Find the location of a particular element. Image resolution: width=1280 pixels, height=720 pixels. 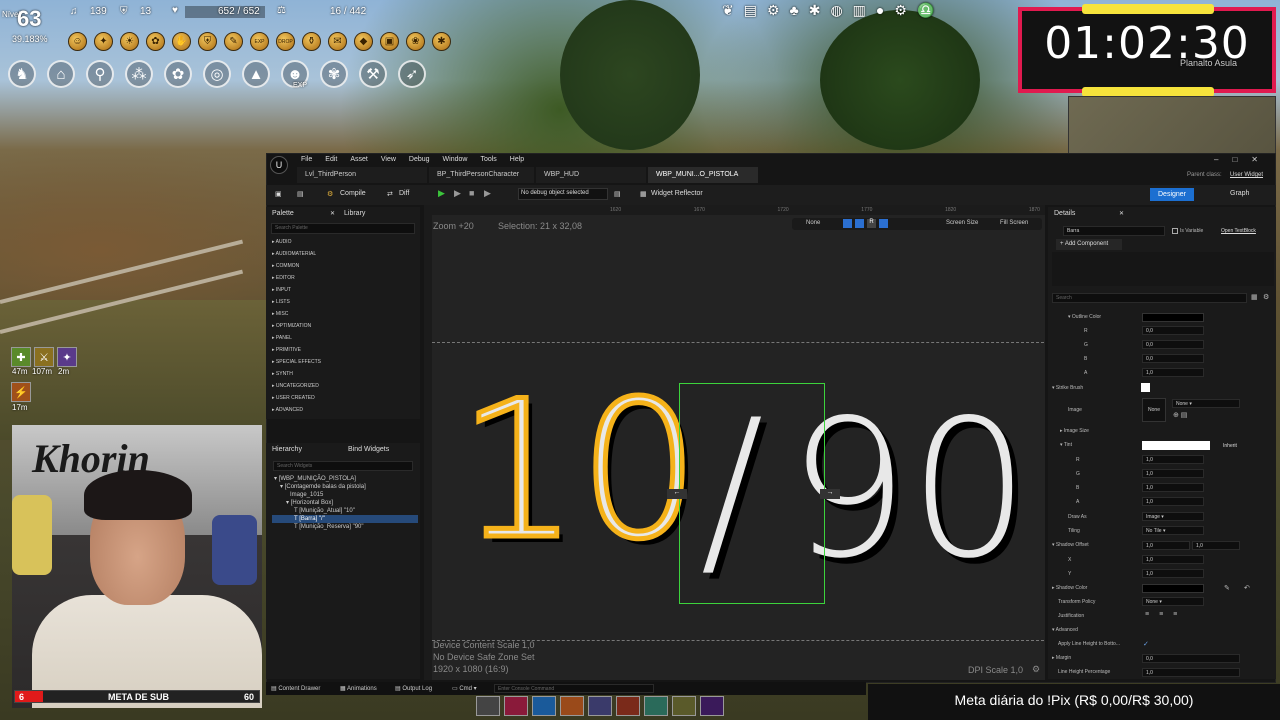

tree-item: T [Munição_Reserva] "90" is located at coordinates (345, 527).